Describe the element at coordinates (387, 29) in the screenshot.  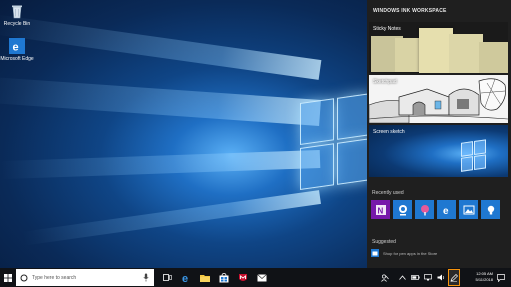
I see `tile-label: Sticky Notes` at that location.